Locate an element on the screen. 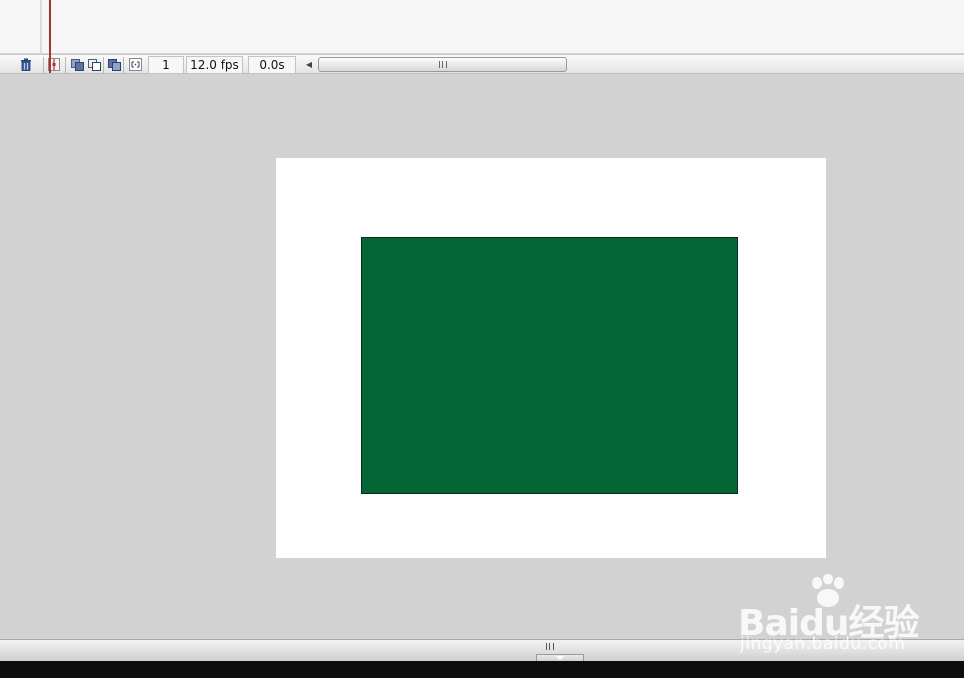  watermark-url-text: jingyan.baidu.com is located at coordinates (823, 644).